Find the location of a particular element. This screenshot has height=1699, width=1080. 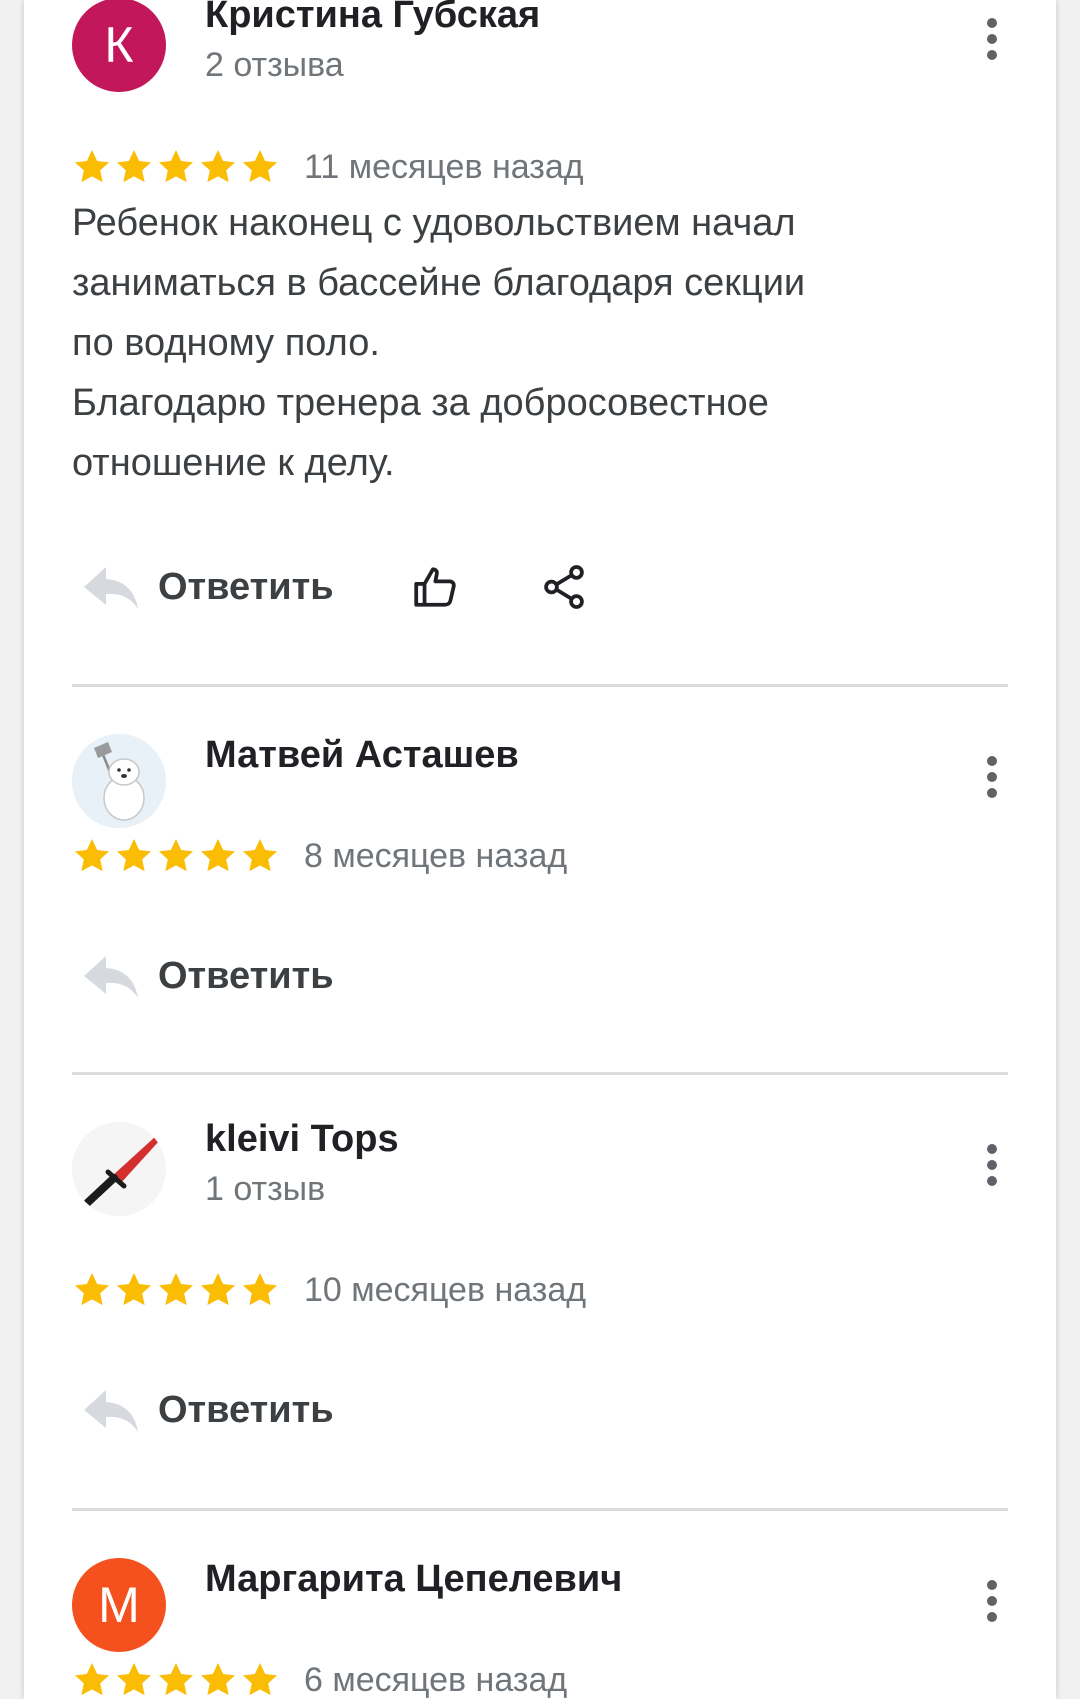

review-date: 8 месяцев назад is located at coordinates (436, 855).